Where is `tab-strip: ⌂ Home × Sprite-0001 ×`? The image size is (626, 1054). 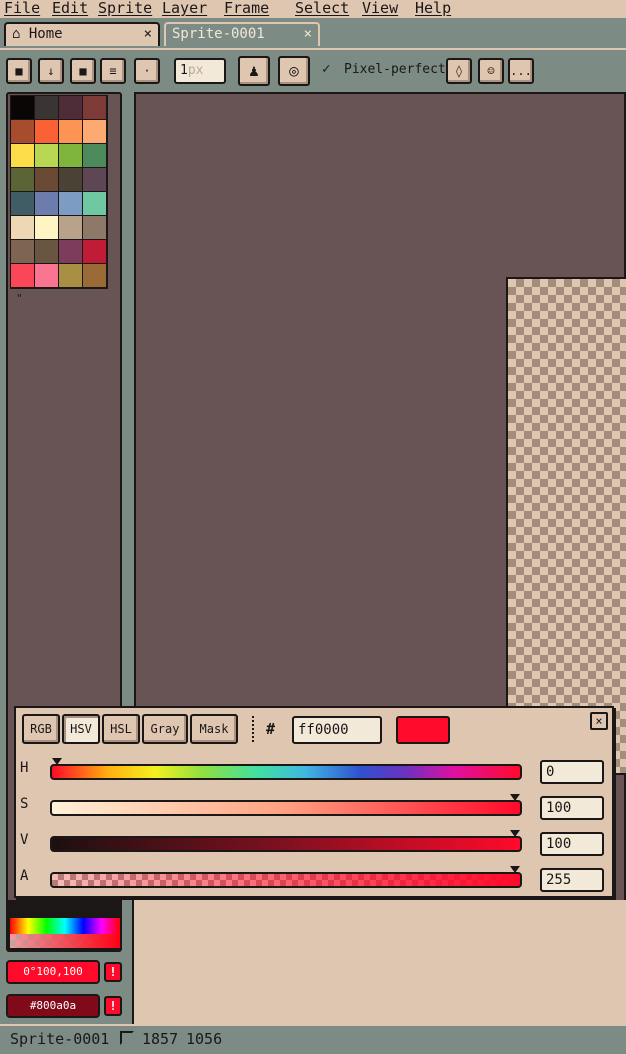 tab-strip: ⌂ Home × Sprite-0001 × is located at coordinates (313, 33).